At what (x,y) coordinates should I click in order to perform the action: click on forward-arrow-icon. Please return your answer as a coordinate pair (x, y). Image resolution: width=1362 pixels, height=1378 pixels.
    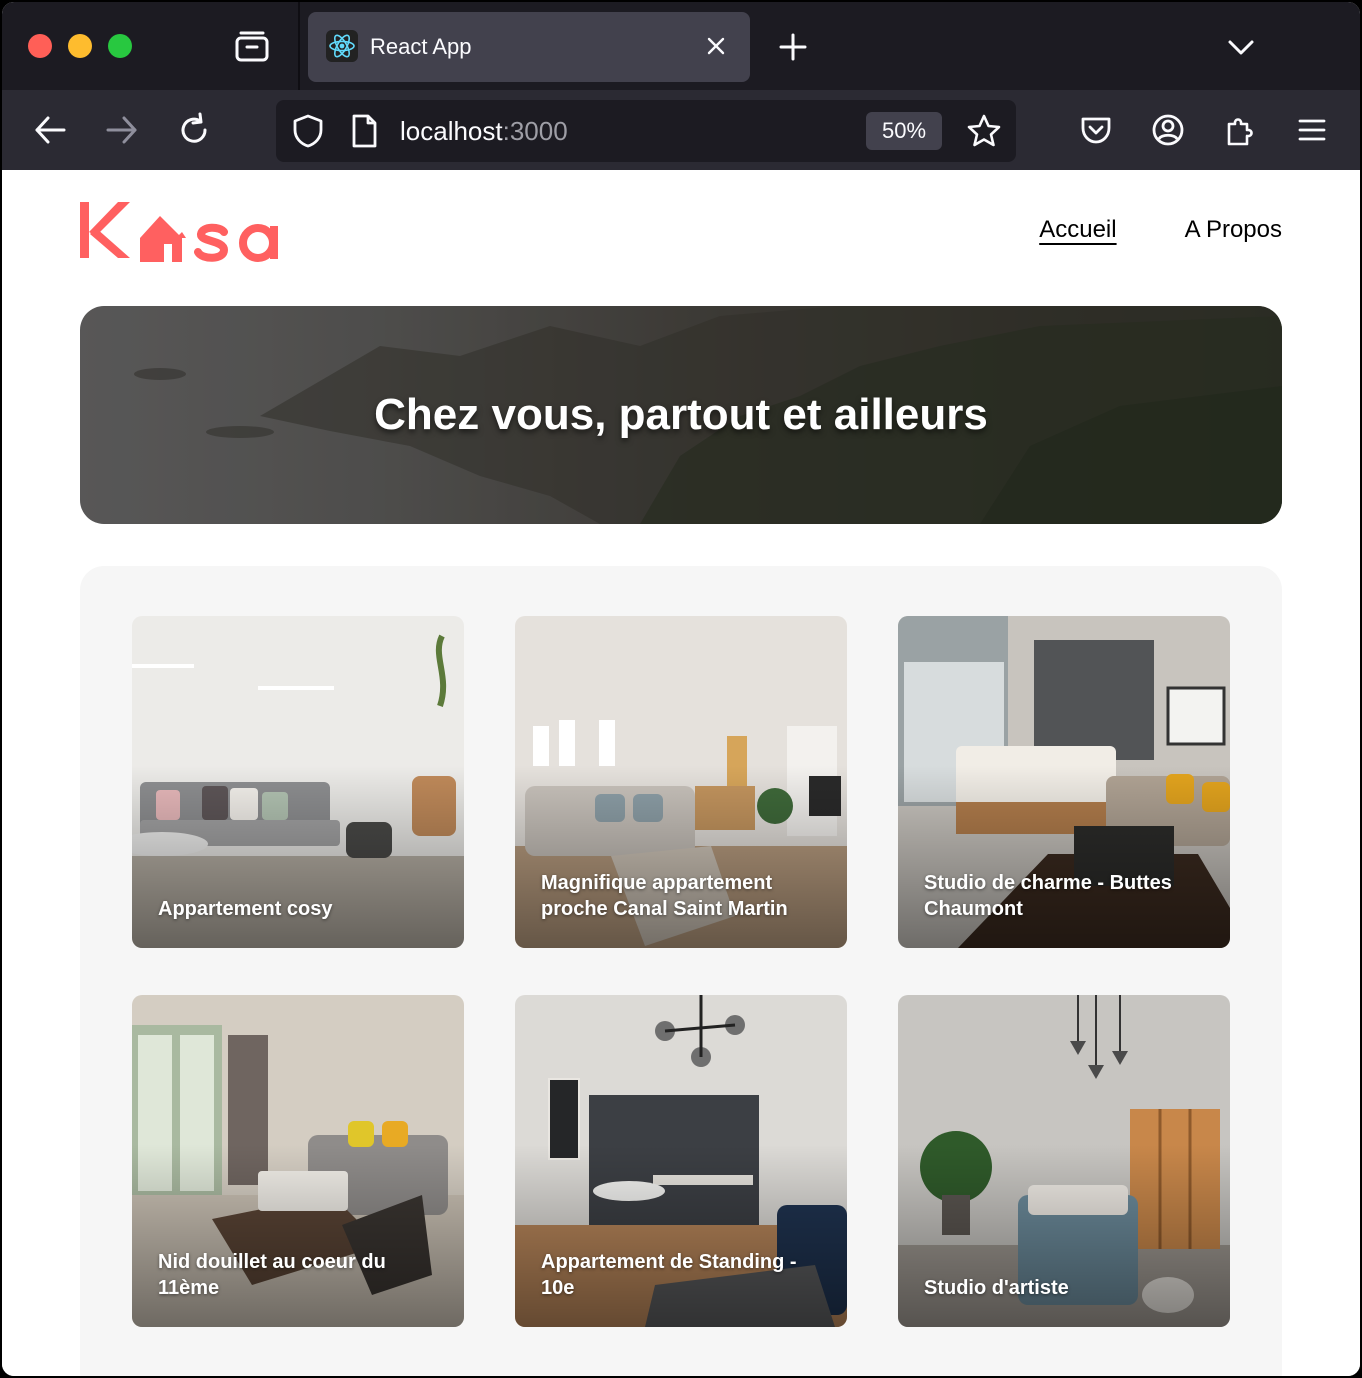
    Looking at the image, I should click on (122, 130).